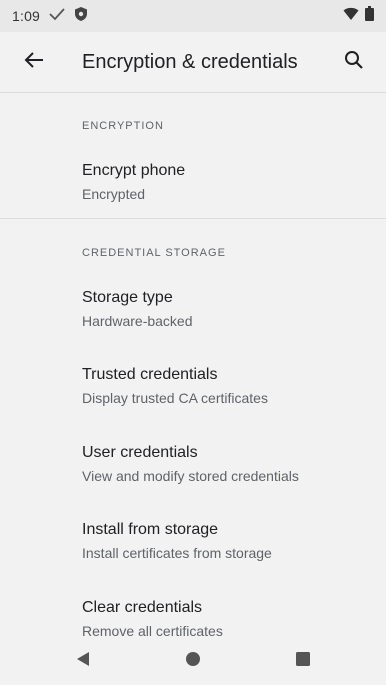 This screenshot has width=386, height=685. What do you see at coordinates (127, 297) in the screenshot?
I see `pref-title: Storage type` at bounding box center [127, 297].